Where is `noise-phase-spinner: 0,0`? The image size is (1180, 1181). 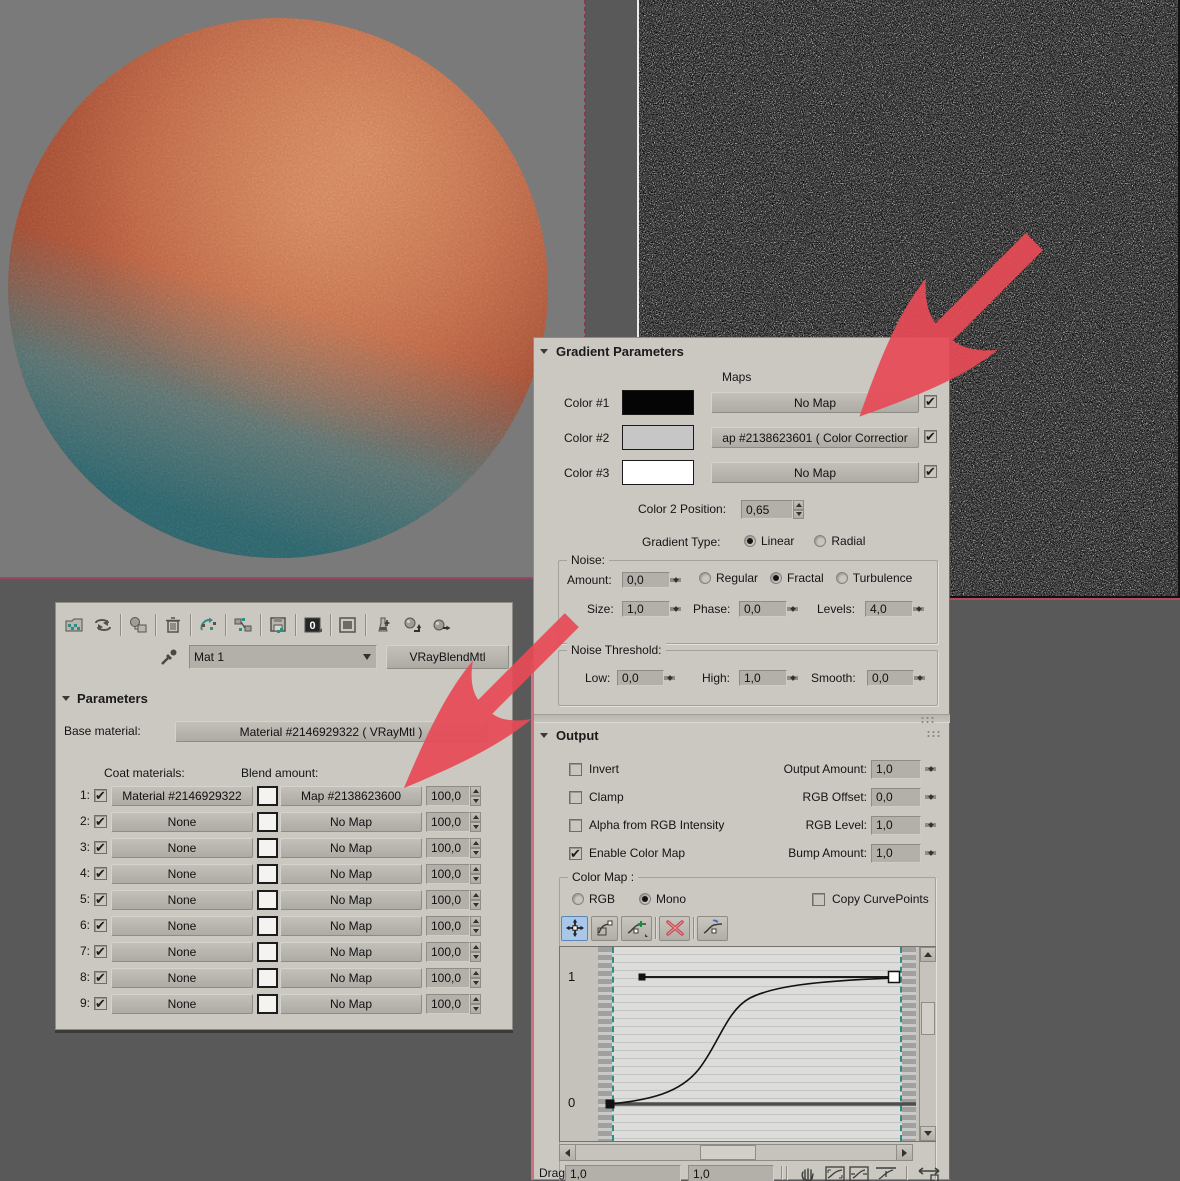 noise-phase-spinner: 0,0 is located at coordinates (768, 608).